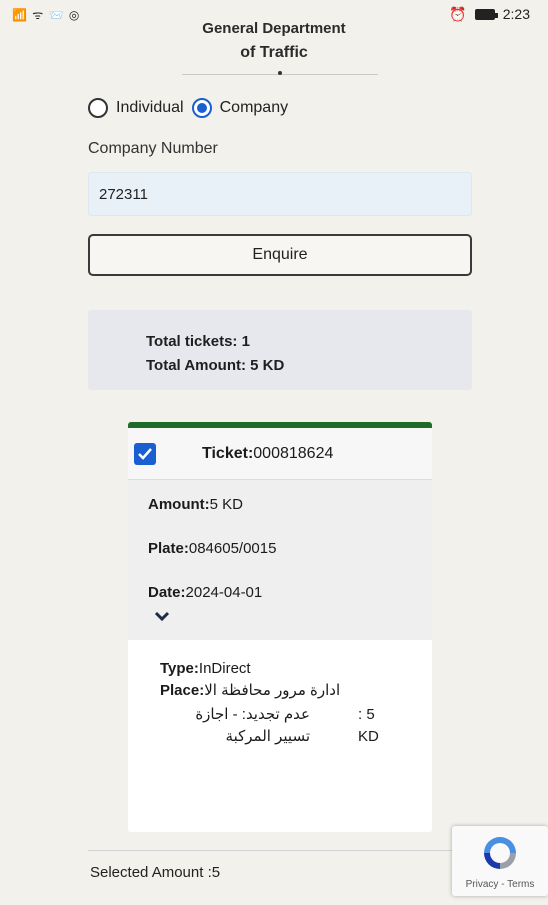  Describe the element at coordinates (280, 850) in the screenshot. I see `bottom-divider` at that location.